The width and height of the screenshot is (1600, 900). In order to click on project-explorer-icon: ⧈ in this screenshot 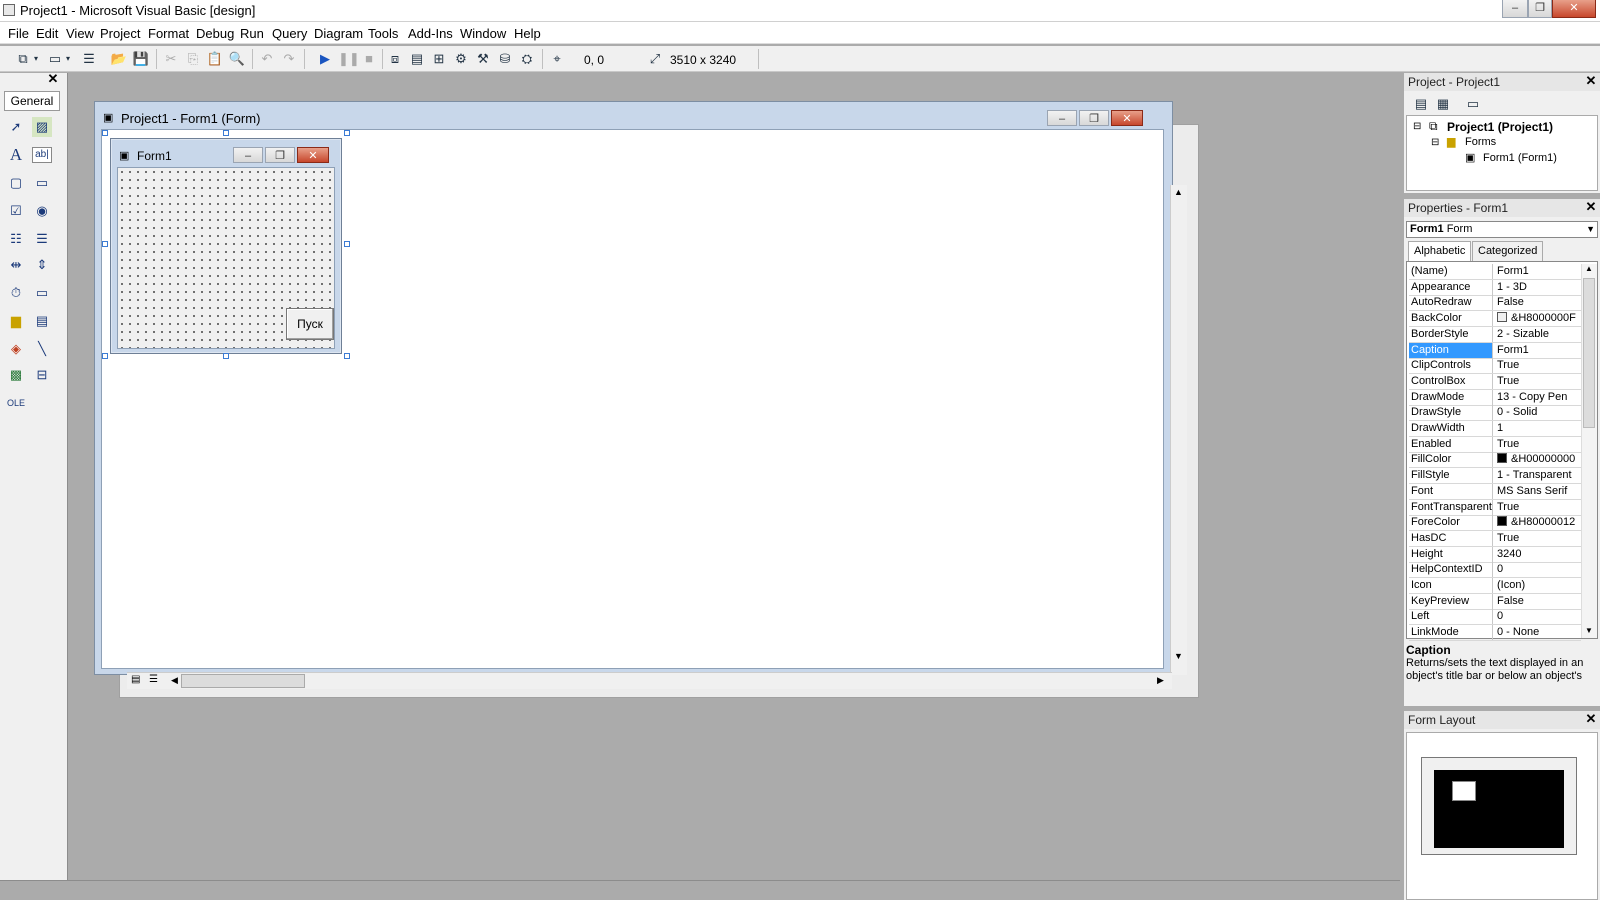, I will do `click(395, 59)`.